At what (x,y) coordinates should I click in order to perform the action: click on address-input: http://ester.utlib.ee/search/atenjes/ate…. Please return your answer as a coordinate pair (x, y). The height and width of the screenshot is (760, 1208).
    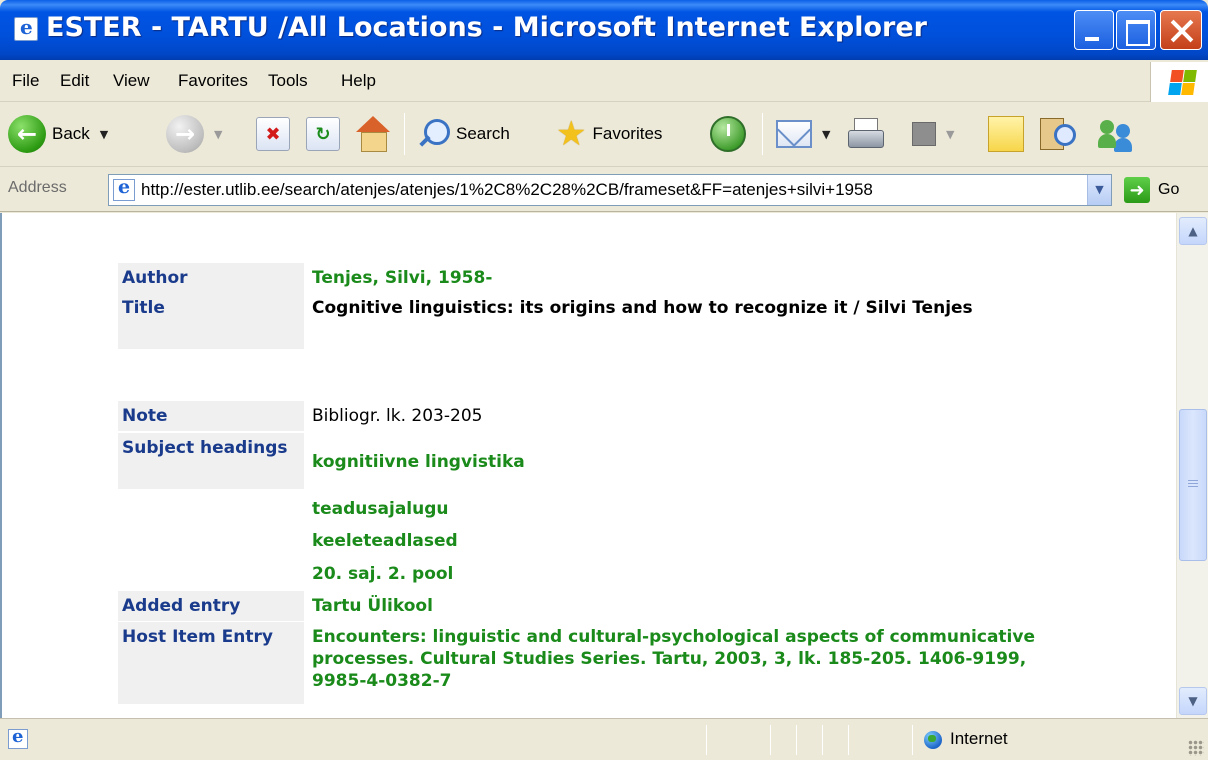
    Looking at the image, I should click on (610, 190).